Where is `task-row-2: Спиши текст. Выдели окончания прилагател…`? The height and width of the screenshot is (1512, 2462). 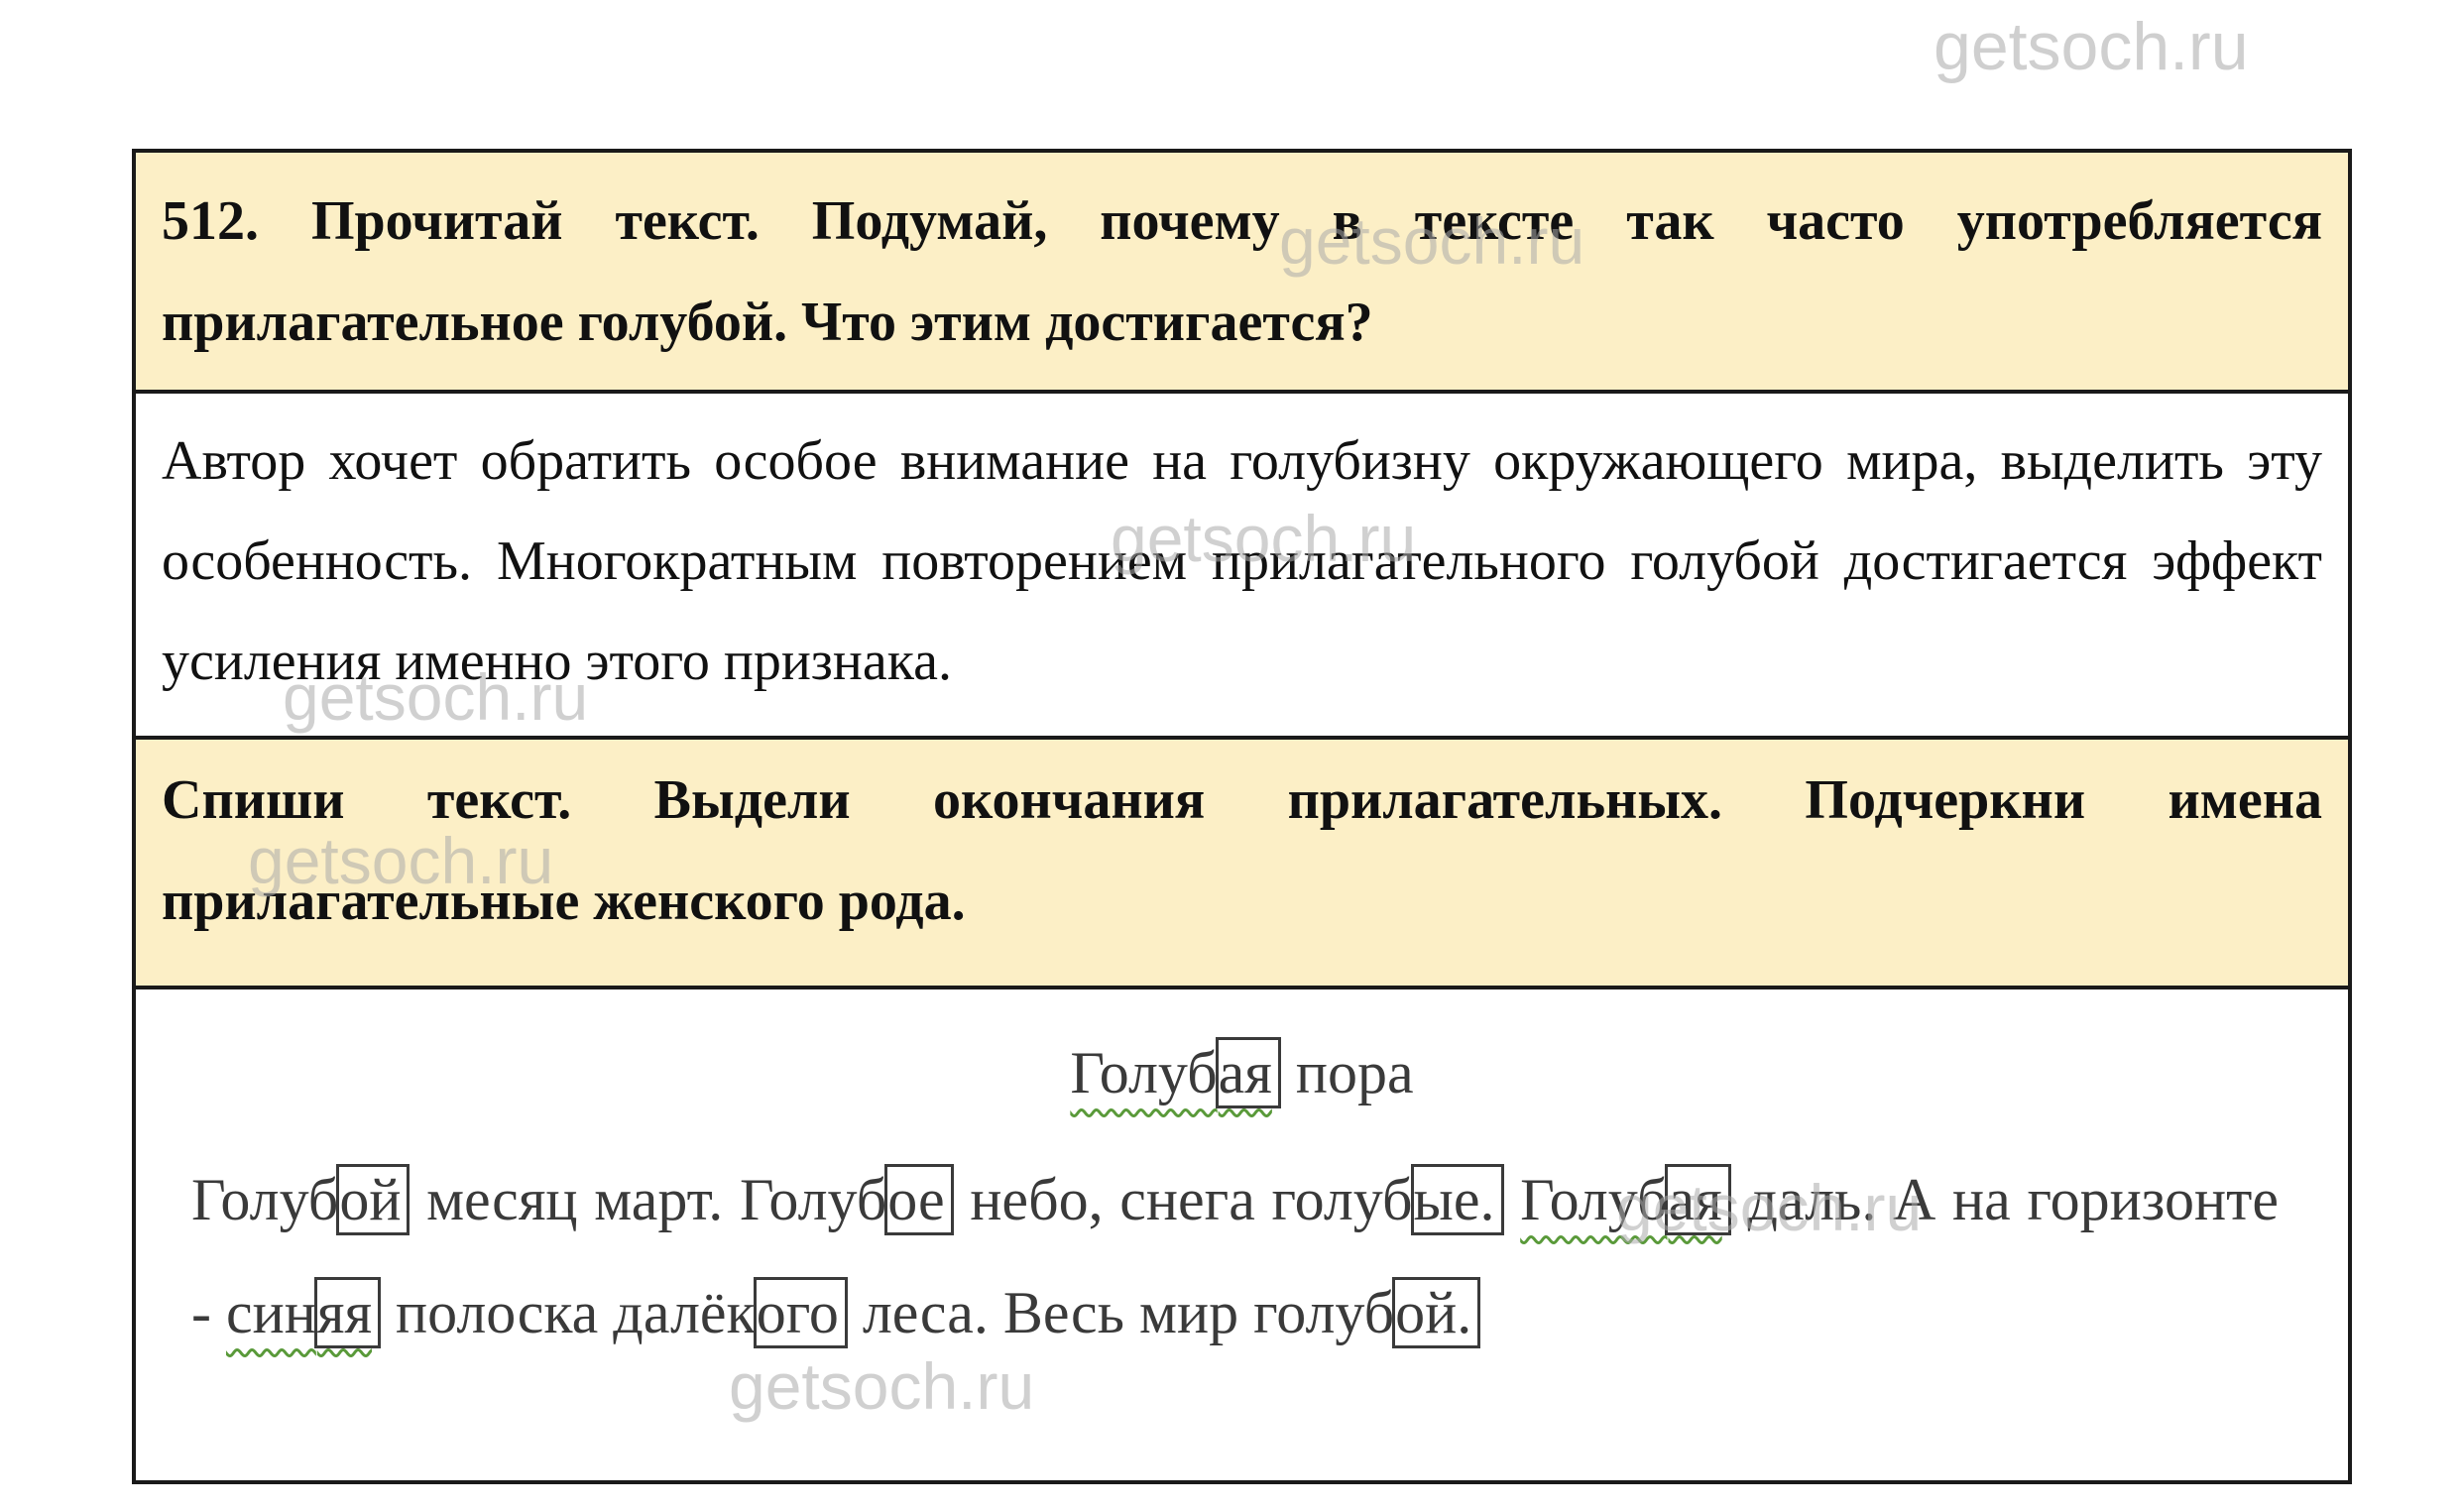 task-row-2: Спиши текст. Выдели окончания прилагател… is located at coordinates (1242, 864).